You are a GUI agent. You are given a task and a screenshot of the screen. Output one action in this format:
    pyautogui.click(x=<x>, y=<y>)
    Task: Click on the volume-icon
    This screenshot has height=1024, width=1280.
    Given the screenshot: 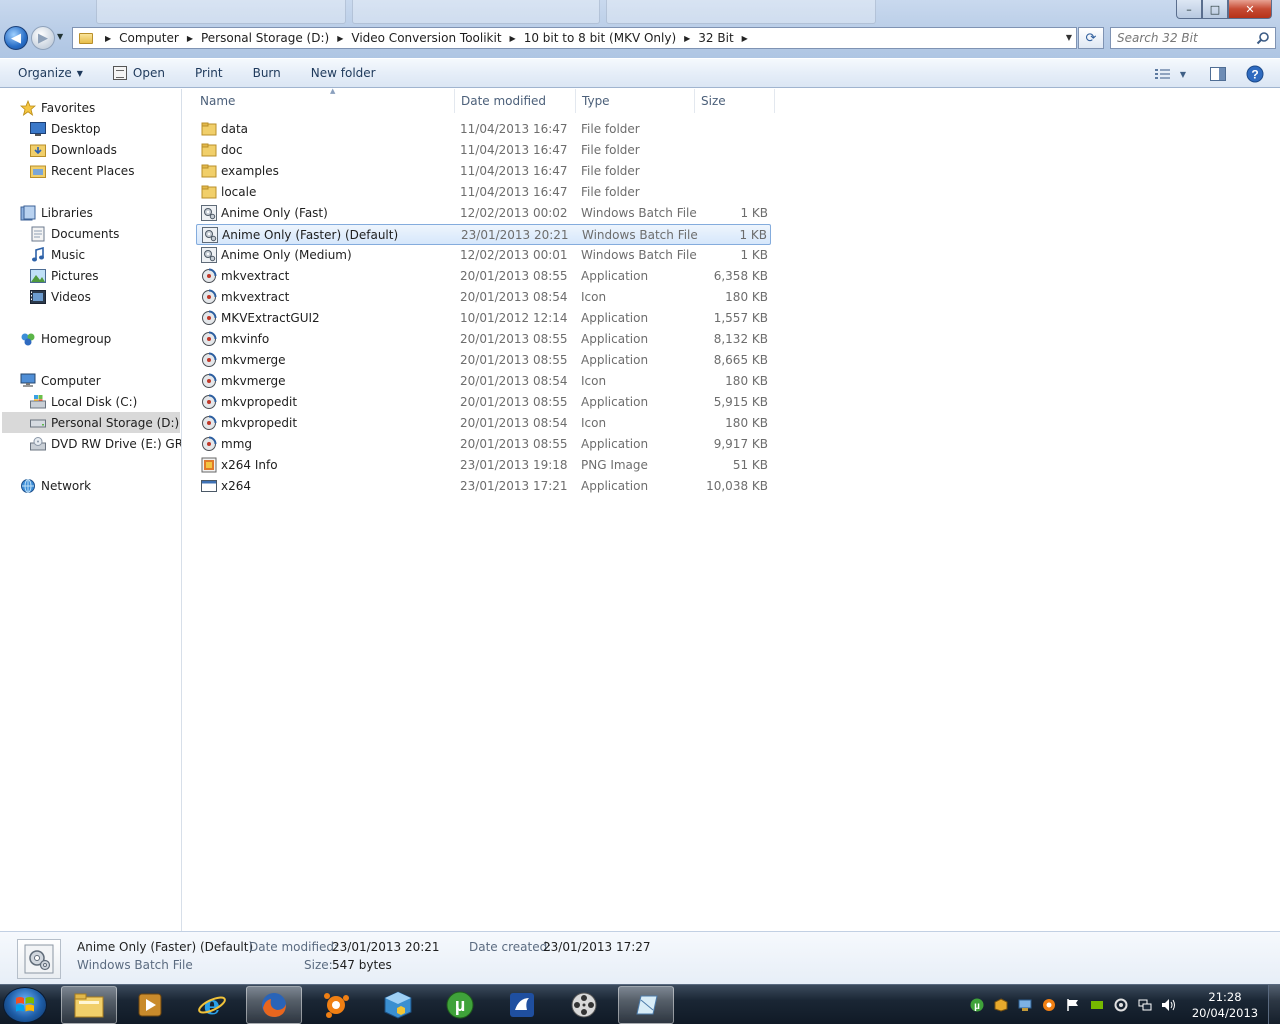 What is the action you would take?
    pyautogui.click(x=1169, y=1005)
    